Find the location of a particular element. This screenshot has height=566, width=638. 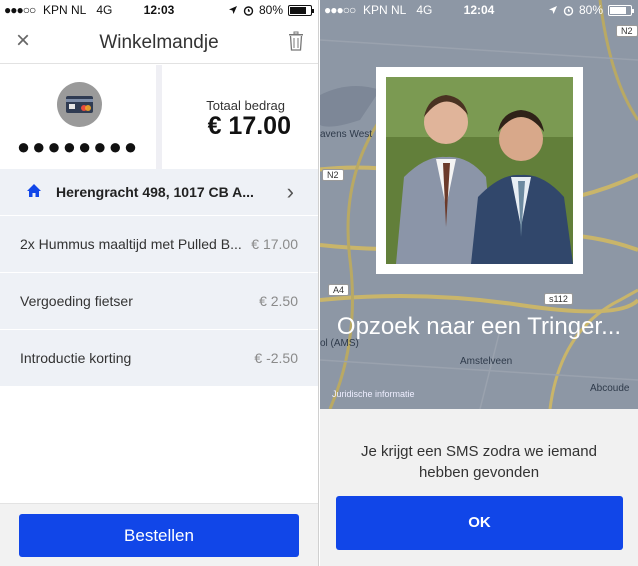

line-item-name: Introductie korting is located at coordinates (76, 358).